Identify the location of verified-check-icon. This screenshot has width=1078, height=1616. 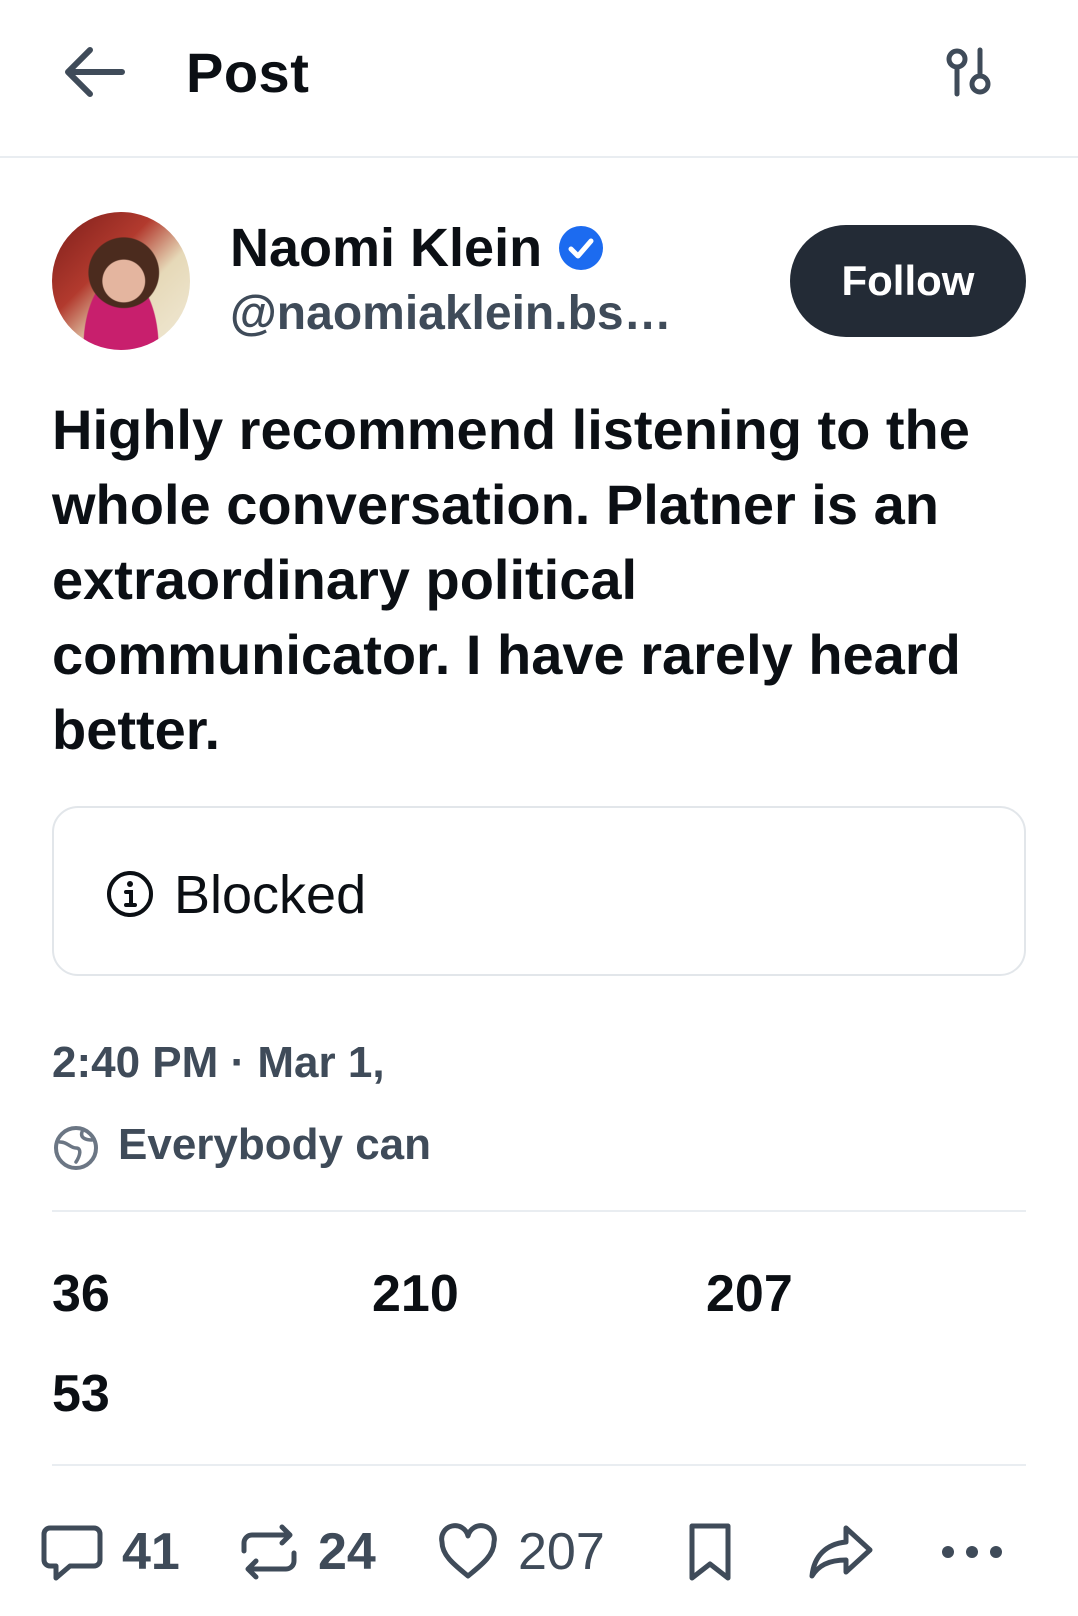
(581, 248).